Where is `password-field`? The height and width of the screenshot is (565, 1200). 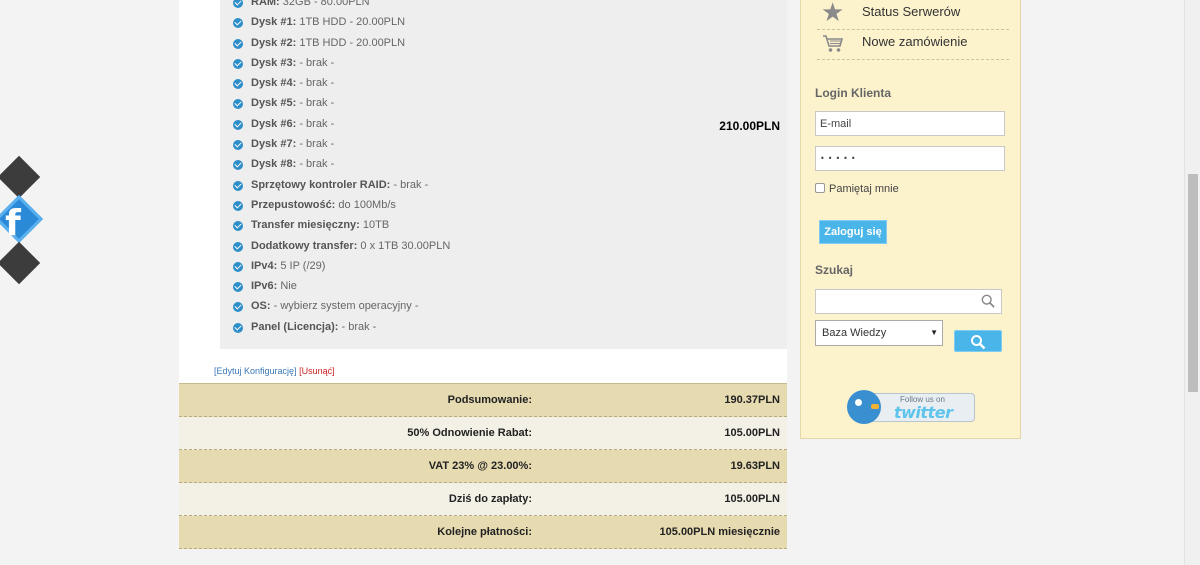 password-field is located at coordinates (910, 158).